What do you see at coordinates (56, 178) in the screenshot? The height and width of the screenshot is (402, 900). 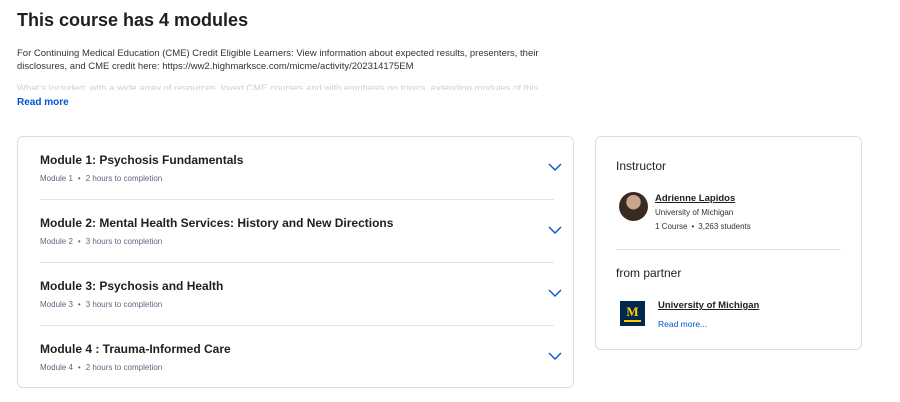 I see `module-label: Module 1` at bounding box center [56, 178].